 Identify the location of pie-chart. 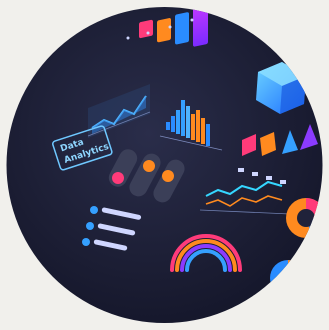
(288, 278).